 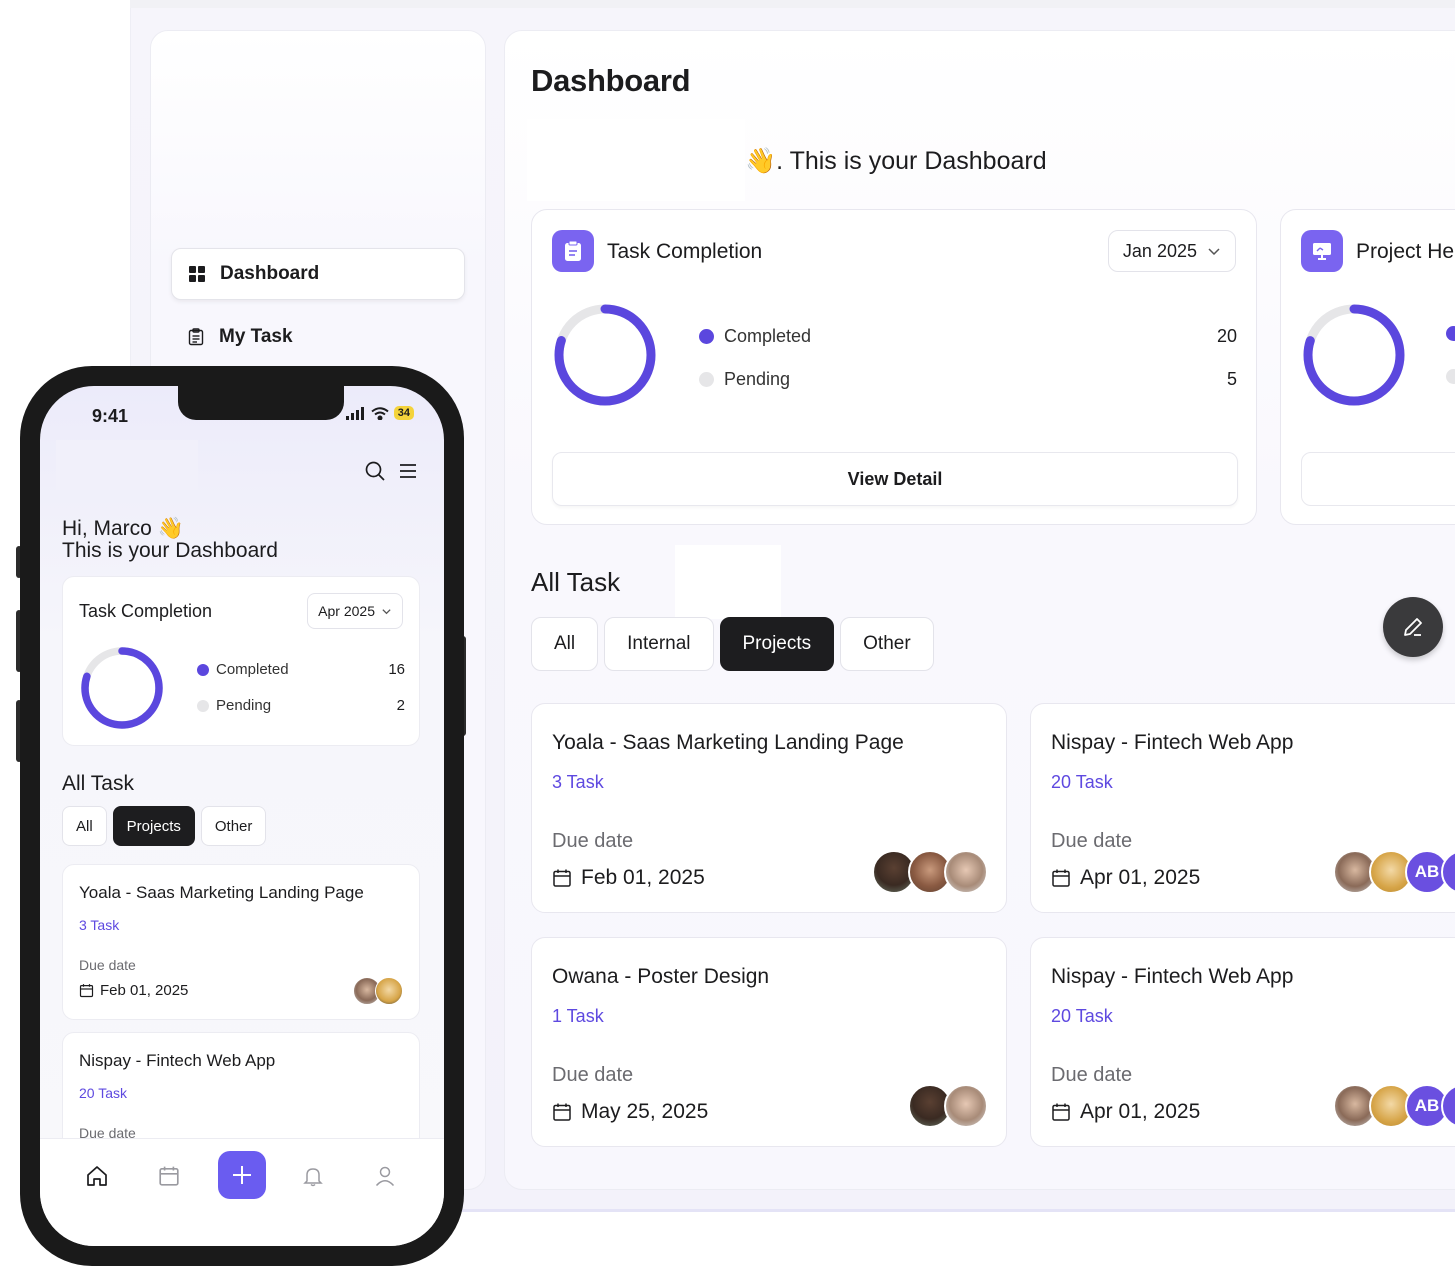 What do you see at coordinates (1125, 878) in the screenshot?
I see `due-date: Apr 01, 2025` at bounding box center [1125, 878].